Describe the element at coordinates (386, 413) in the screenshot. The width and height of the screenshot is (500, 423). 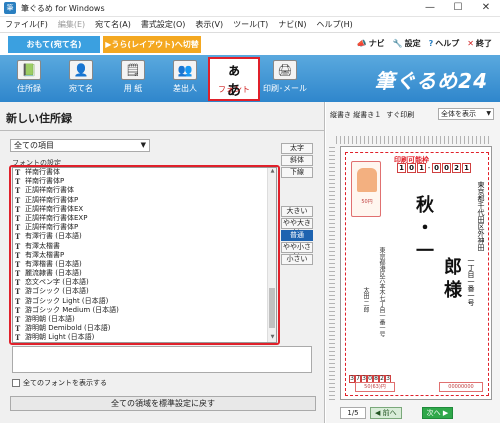
I see `prev-page-button: ◀ 前へ` at that location.